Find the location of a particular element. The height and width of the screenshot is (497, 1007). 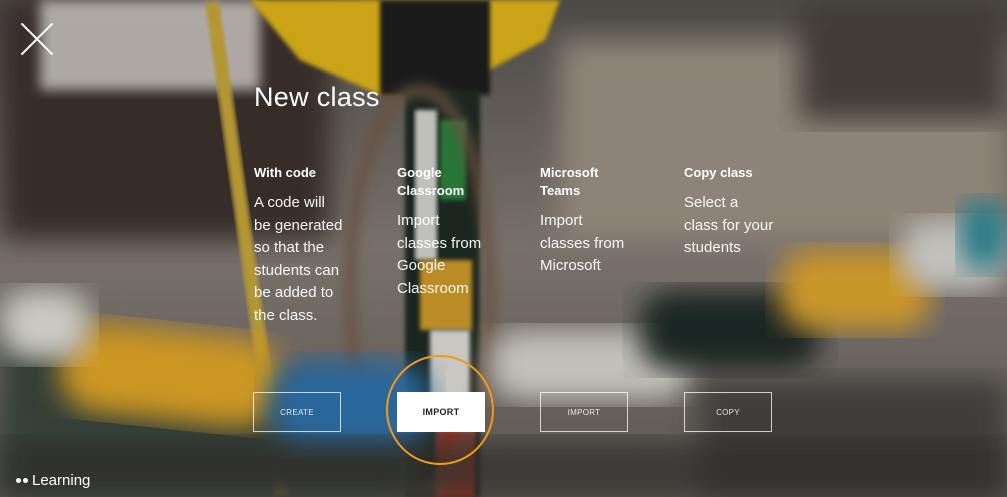

option-description: Import classes from Google Classroom is located at coordinates (439, 254).